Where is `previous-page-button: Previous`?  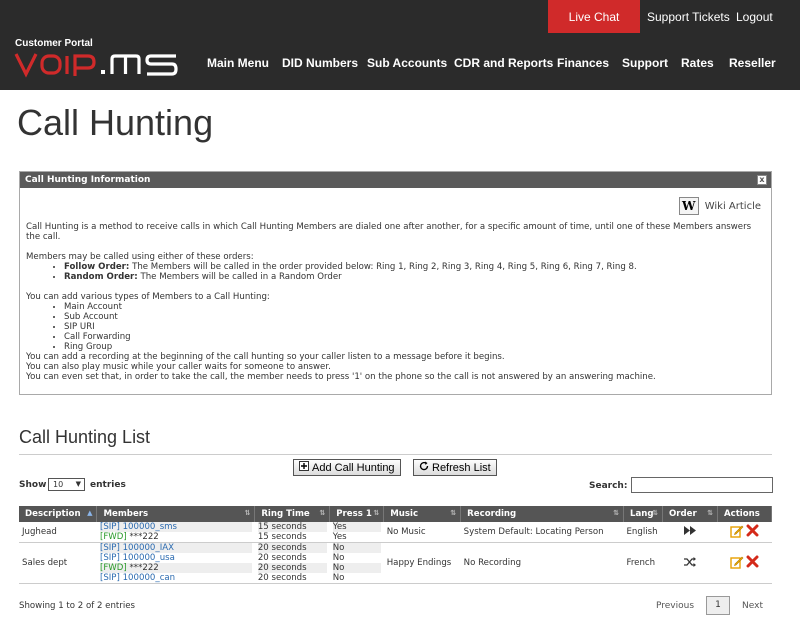
previous-page-button: Previous is located at coordinates (675, 606).